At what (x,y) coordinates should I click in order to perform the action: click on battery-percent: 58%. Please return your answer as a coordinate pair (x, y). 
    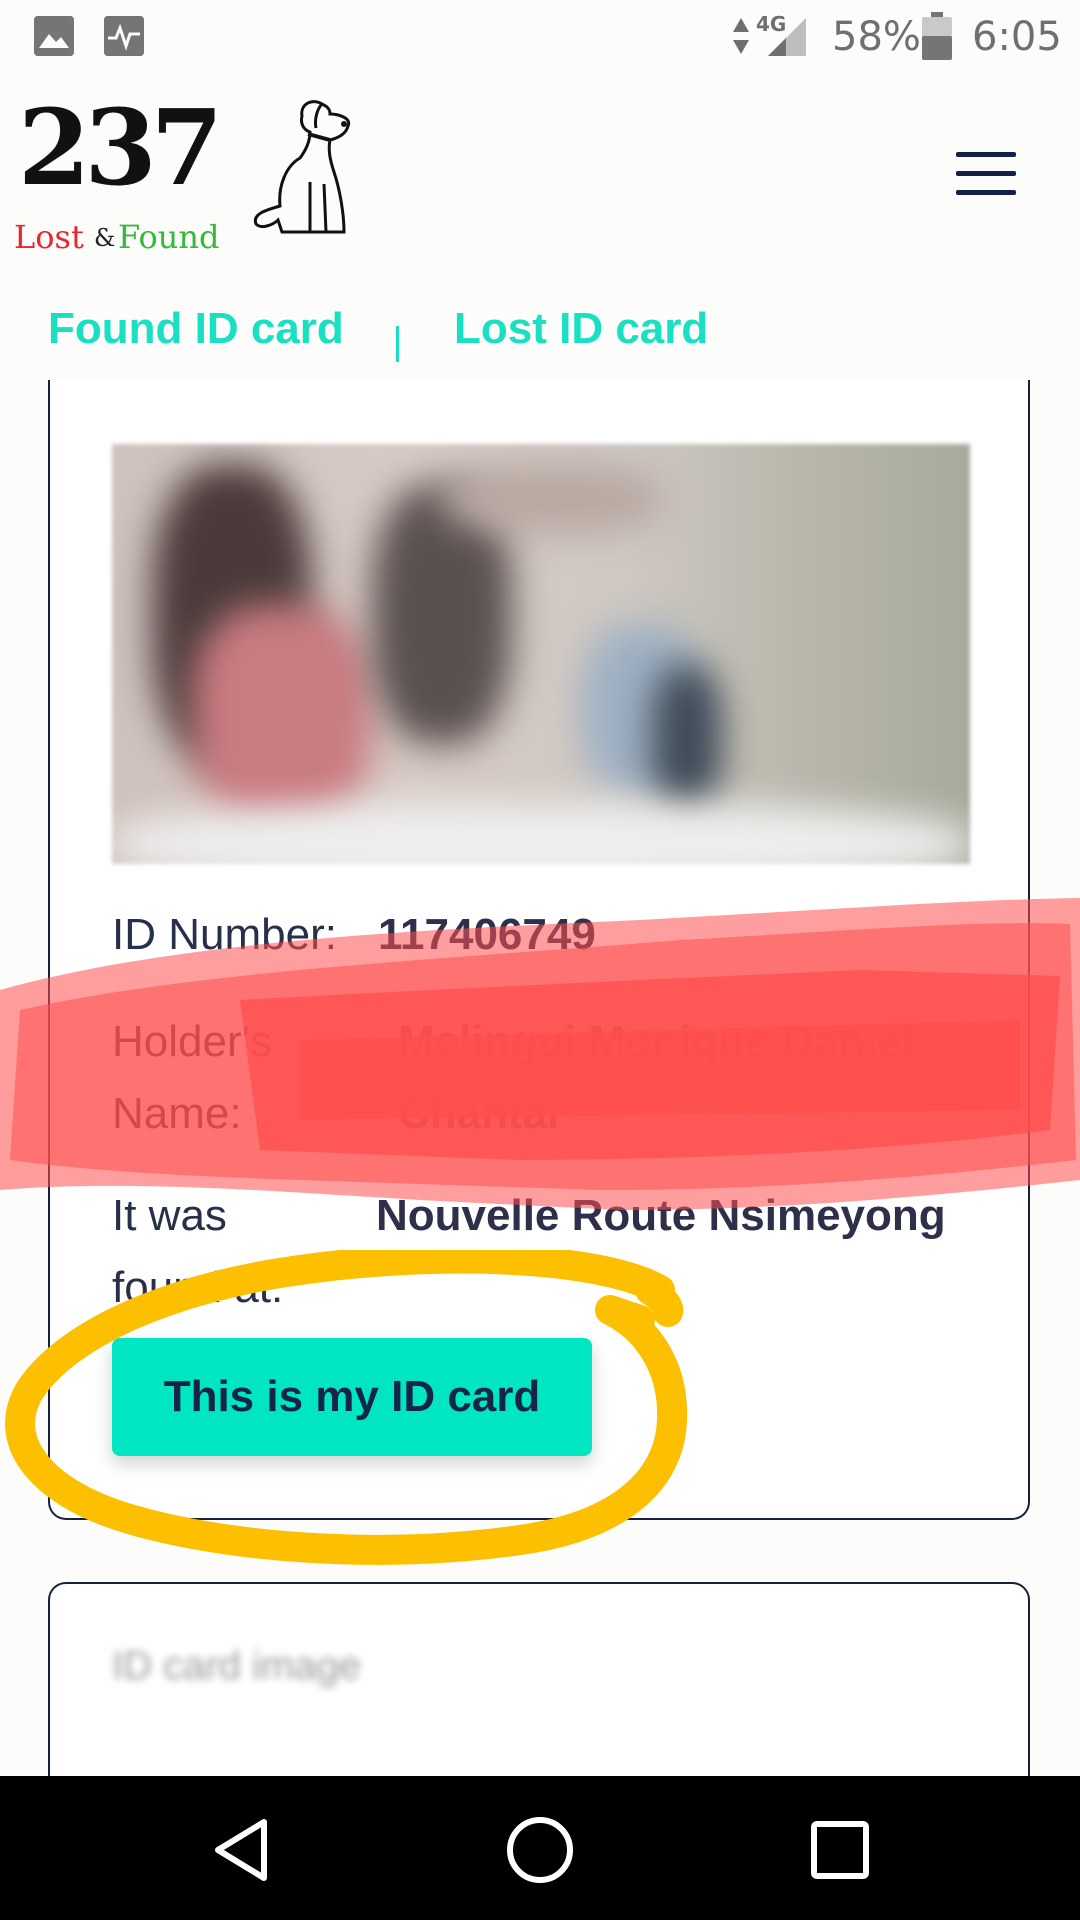
    Looking at the image, I should click on (876, 37).